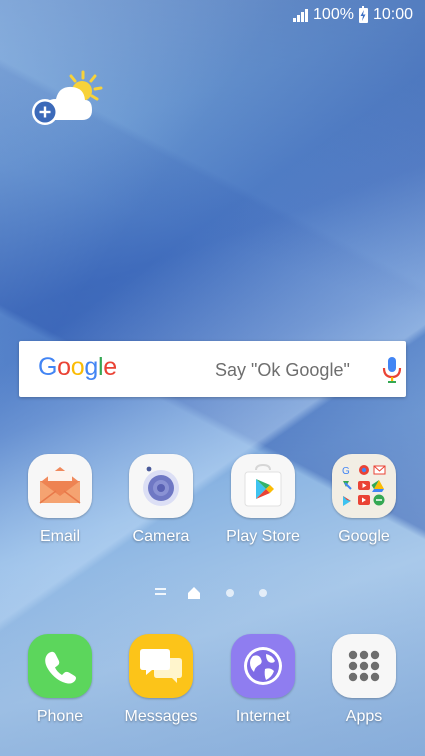 The width and height of the screenshot is (425, 756). I want to click on app-play-store: Play Store, so click(263, 500).